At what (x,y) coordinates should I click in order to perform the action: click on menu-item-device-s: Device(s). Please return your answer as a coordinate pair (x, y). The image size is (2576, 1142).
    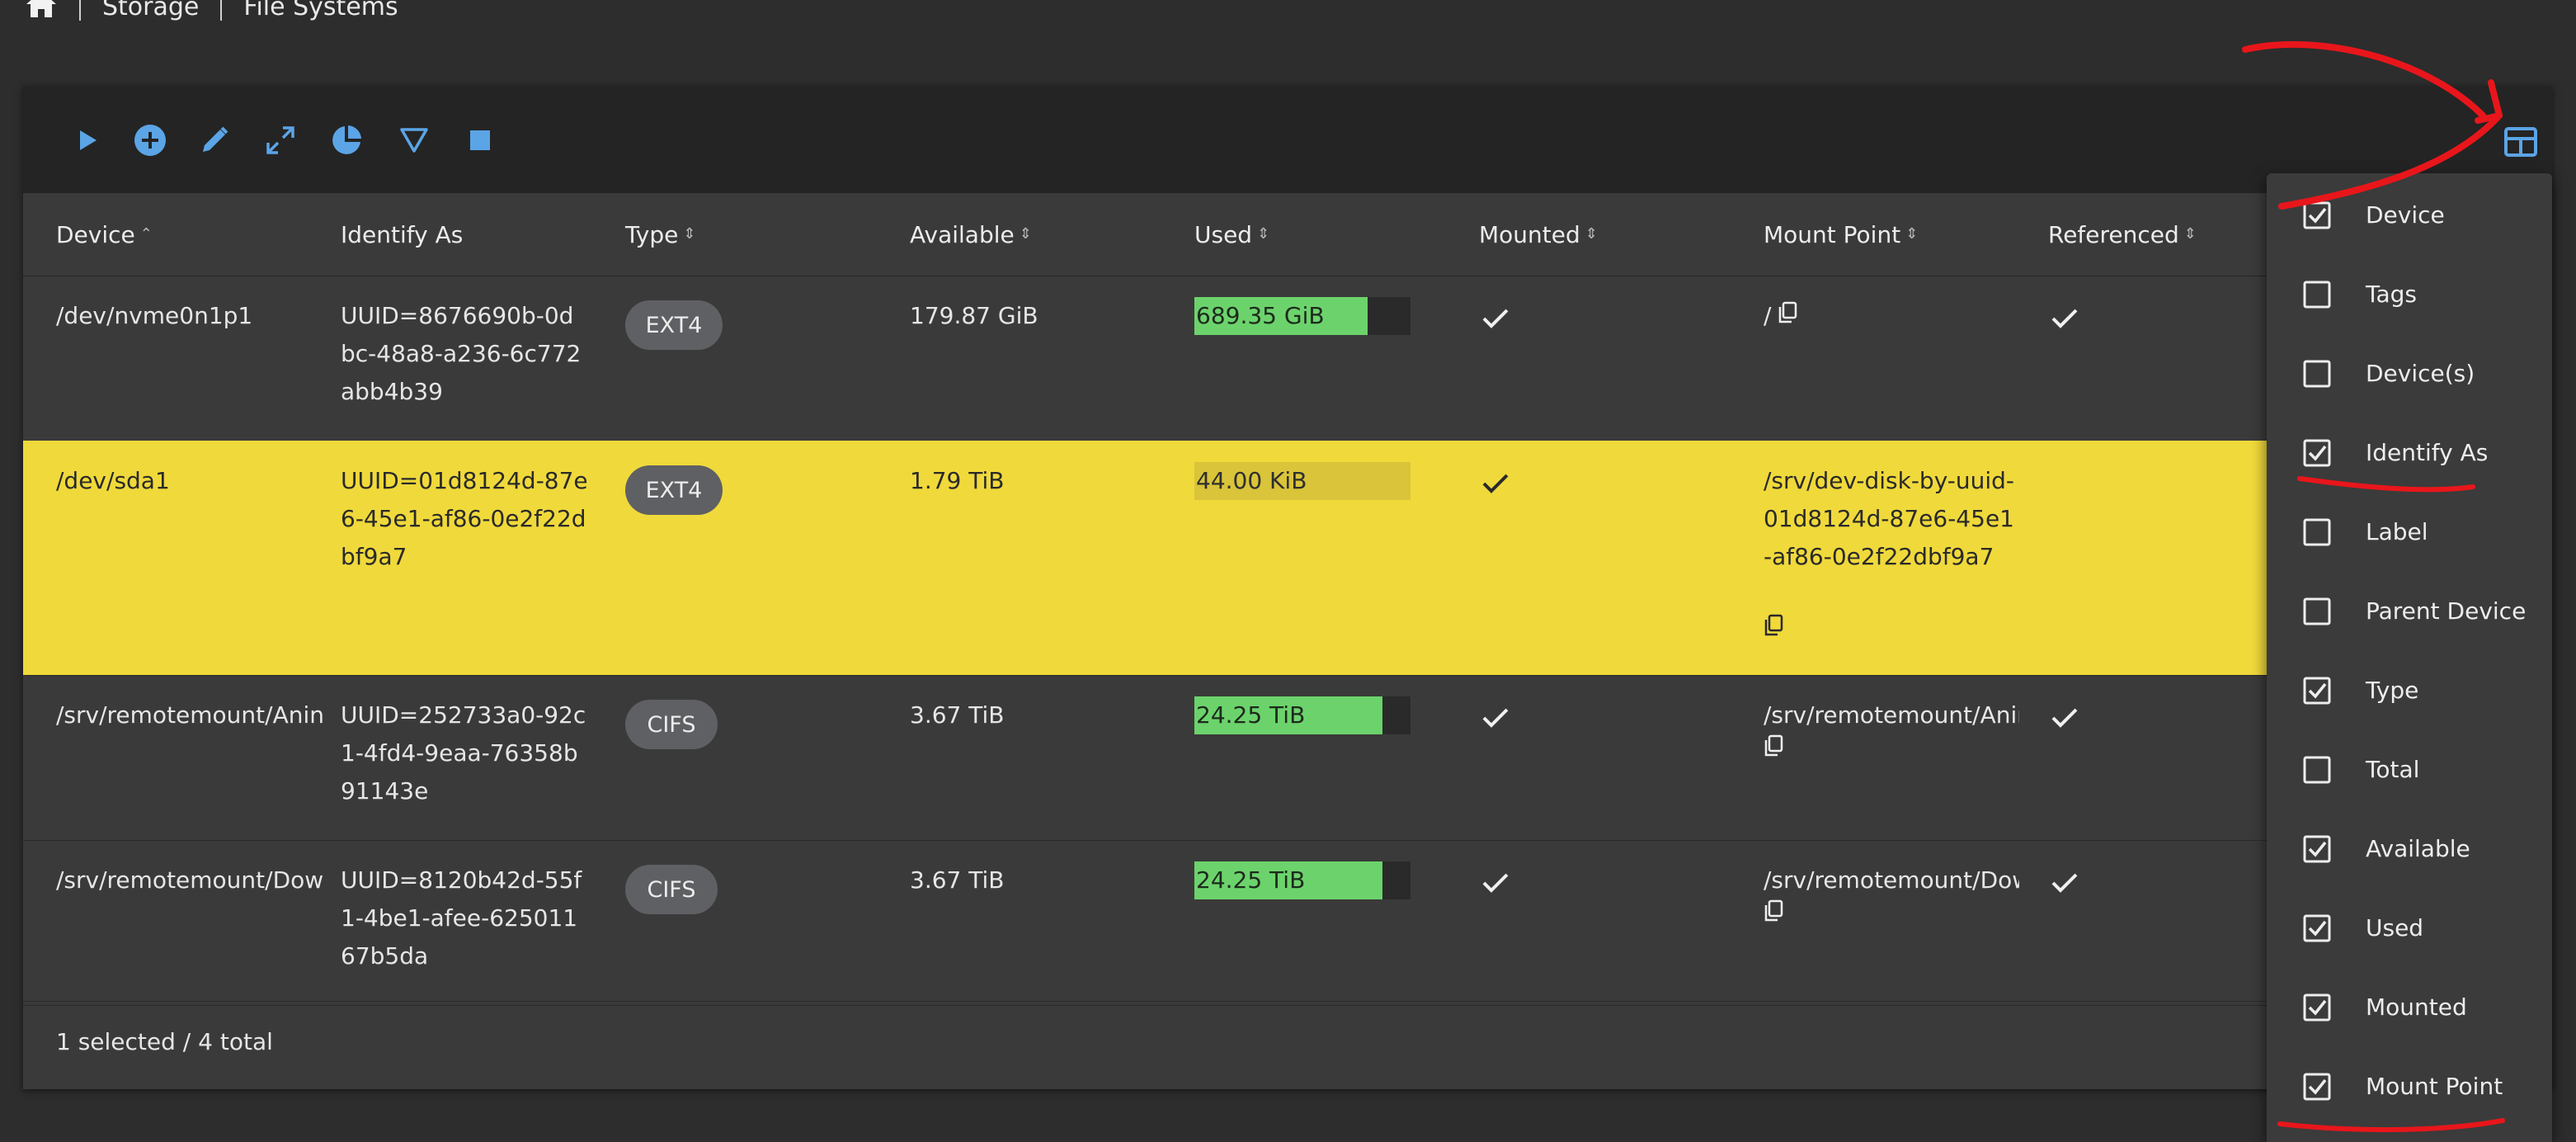
    Looking at the image, I should click on (2409, 373).